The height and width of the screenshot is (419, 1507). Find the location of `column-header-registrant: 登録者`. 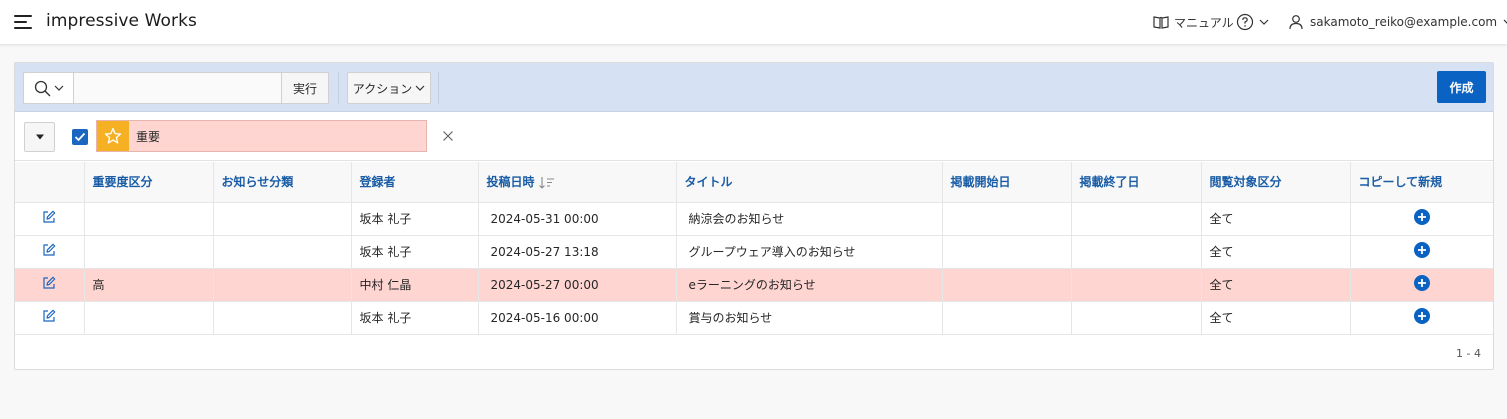

column-header-registrant: 登録者 is located at coordinates (414, 182).